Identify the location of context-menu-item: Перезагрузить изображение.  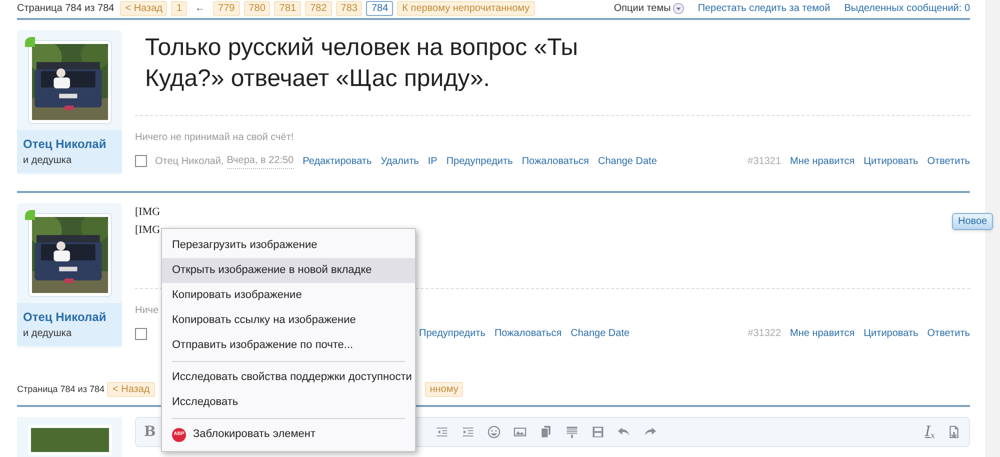
(288, 245).